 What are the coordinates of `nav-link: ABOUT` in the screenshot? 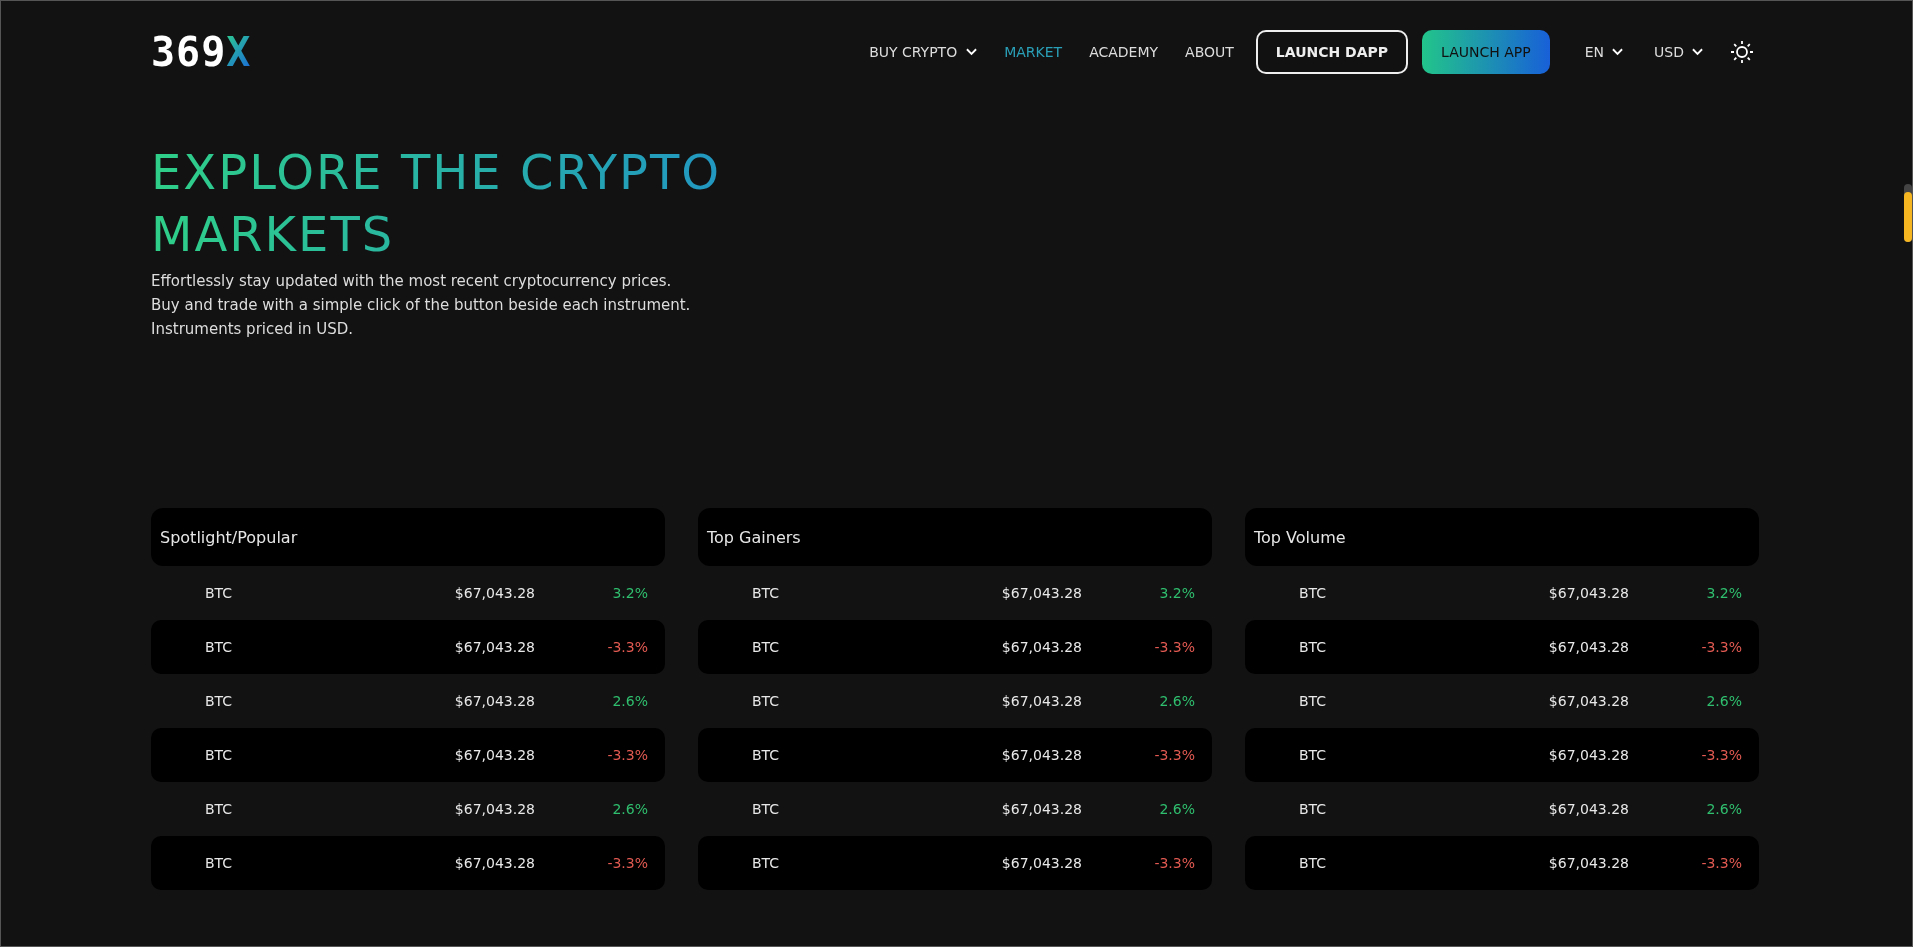 It's located at (1209, 52).